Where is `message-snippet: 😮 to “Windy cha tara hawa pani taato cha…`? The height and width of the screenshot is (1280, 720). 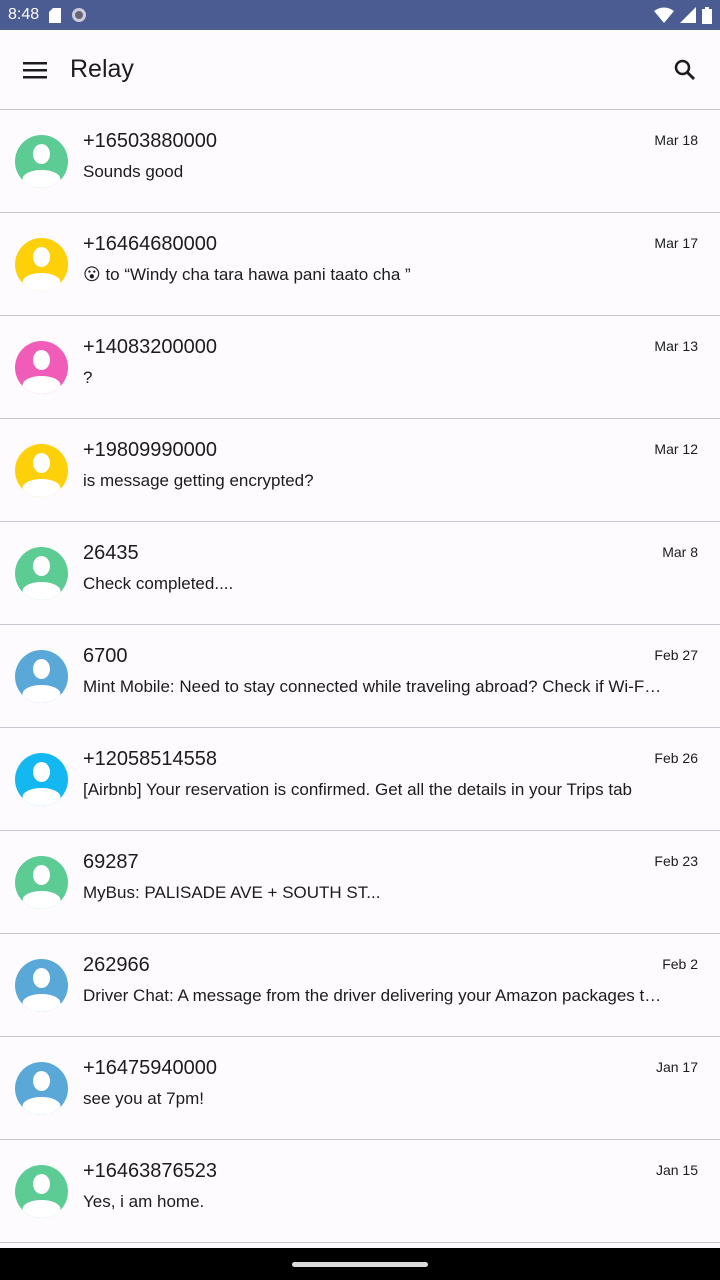
message-snippet: 😮 to “Windy cha tara hawa pani taato cha… is located at coordinates (247, 274).